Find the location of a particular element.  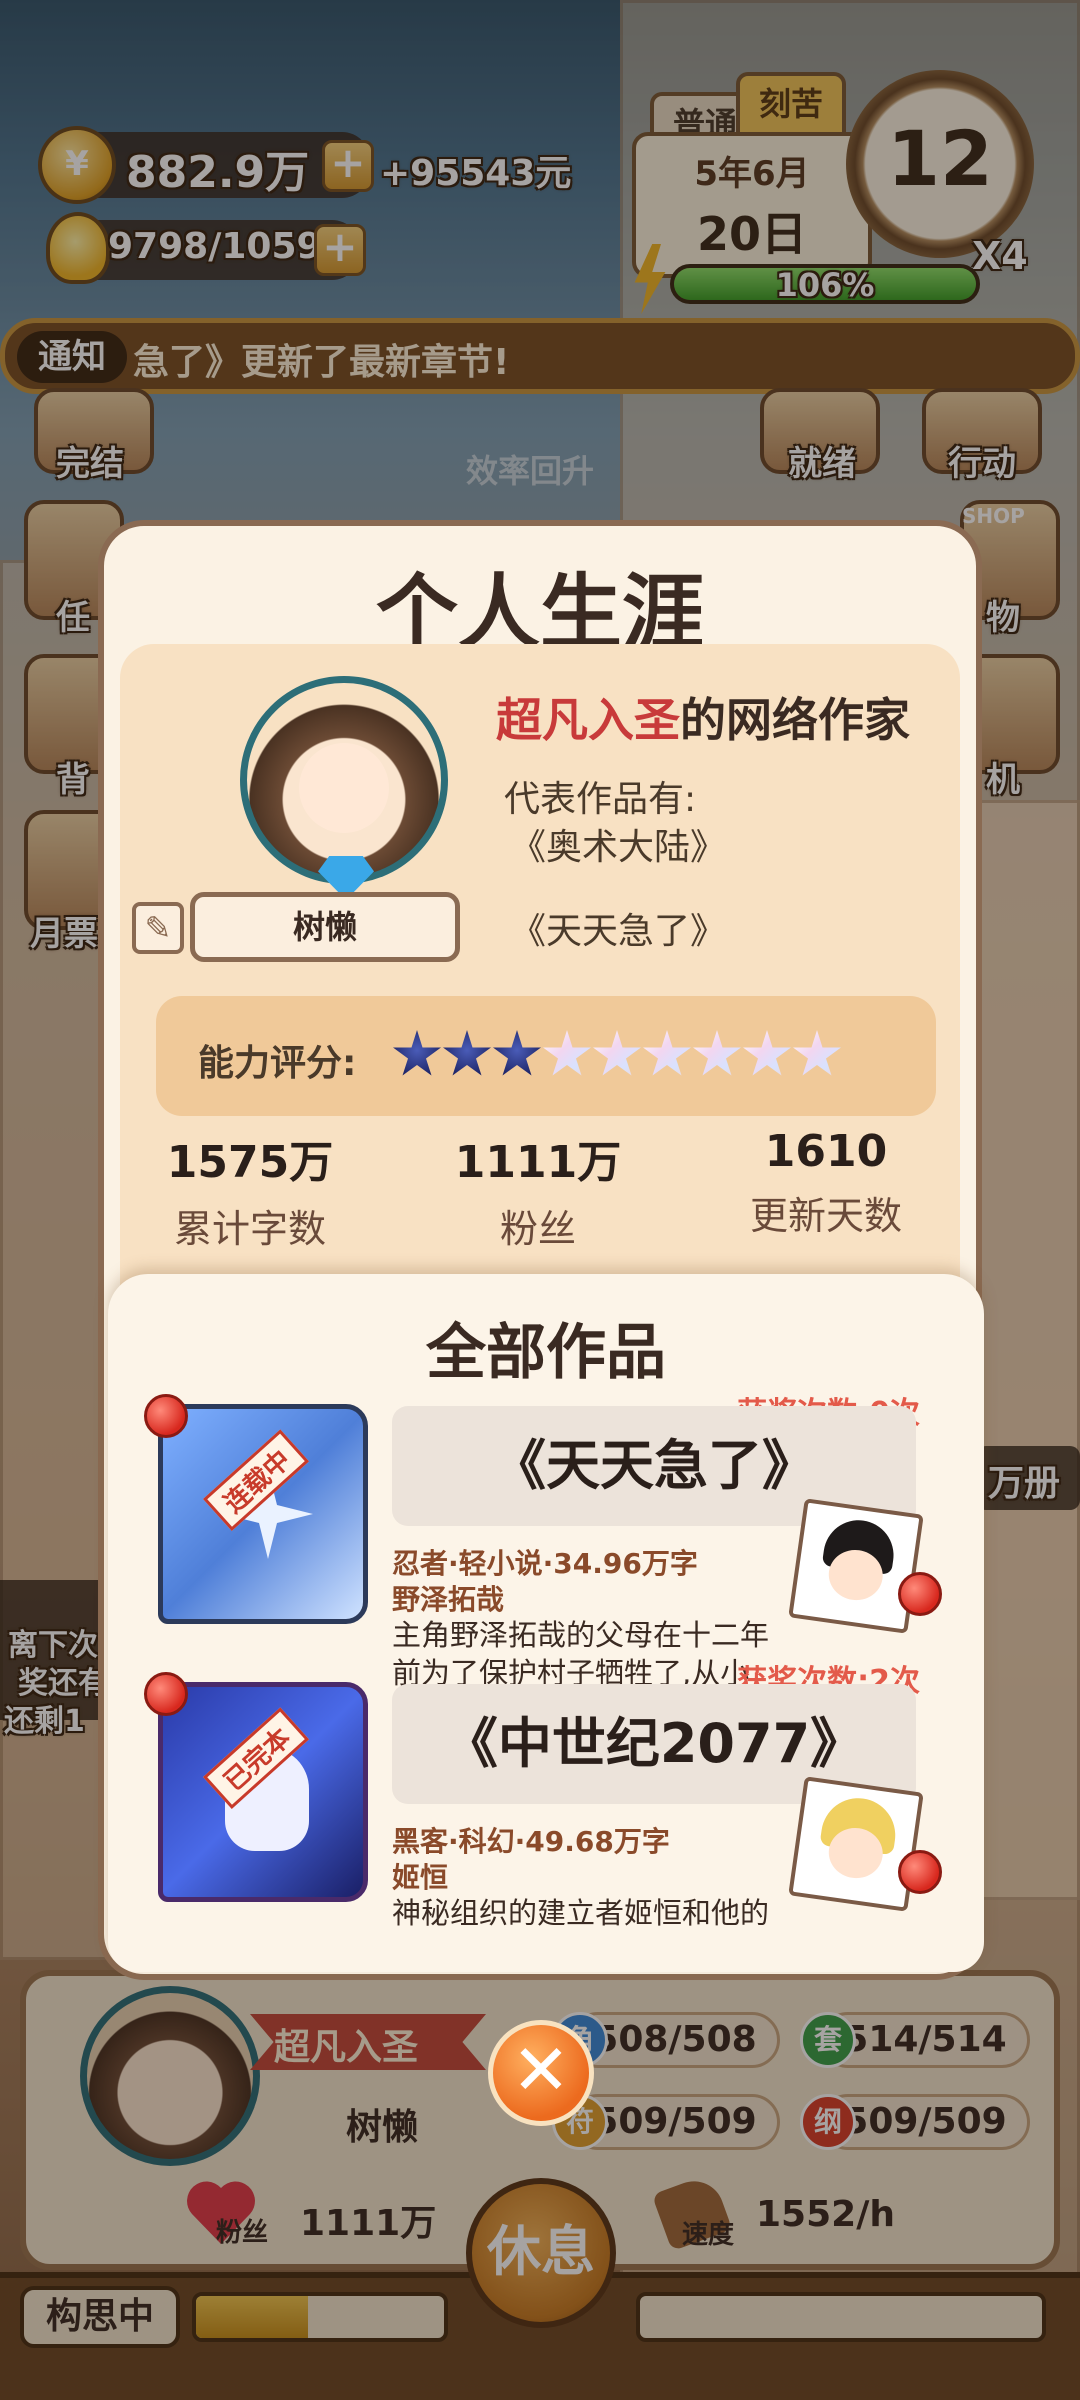

stat-fans: 1111万 粉丝 is located at coordinates (538, 1189).